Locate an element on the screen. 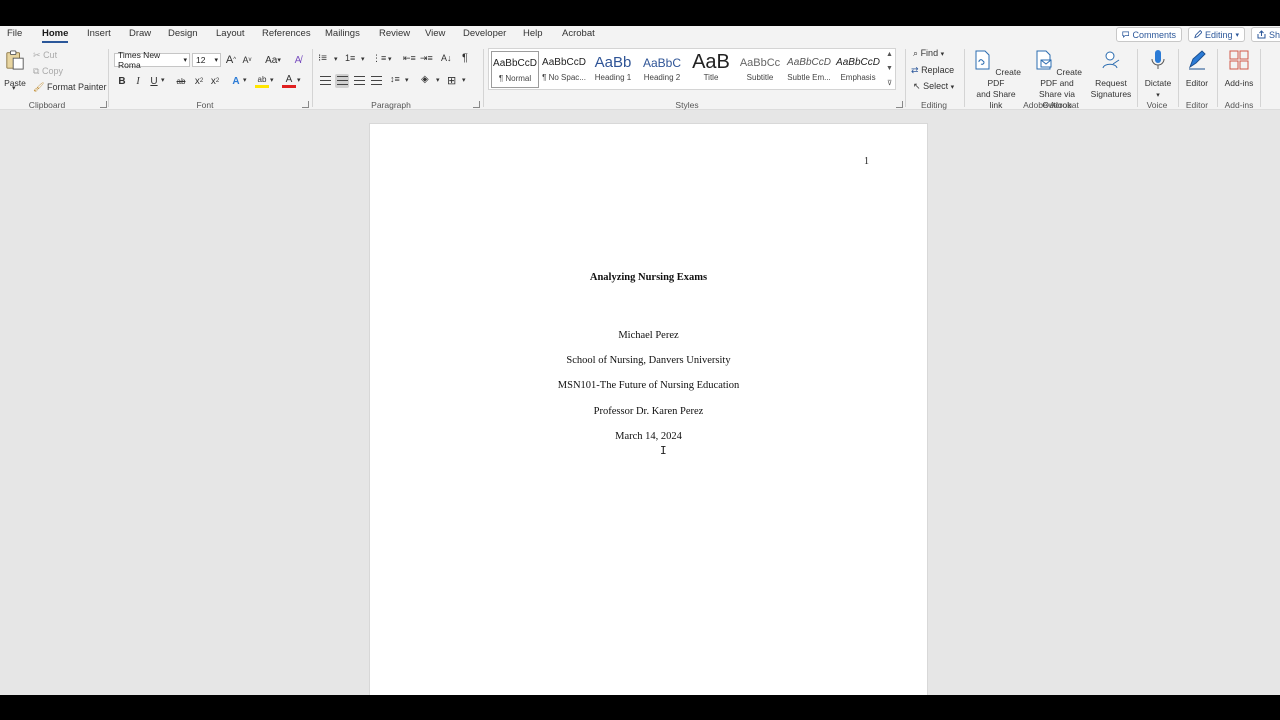  line-spacing-button: ↕≡ is located at coordinates (397, 81).